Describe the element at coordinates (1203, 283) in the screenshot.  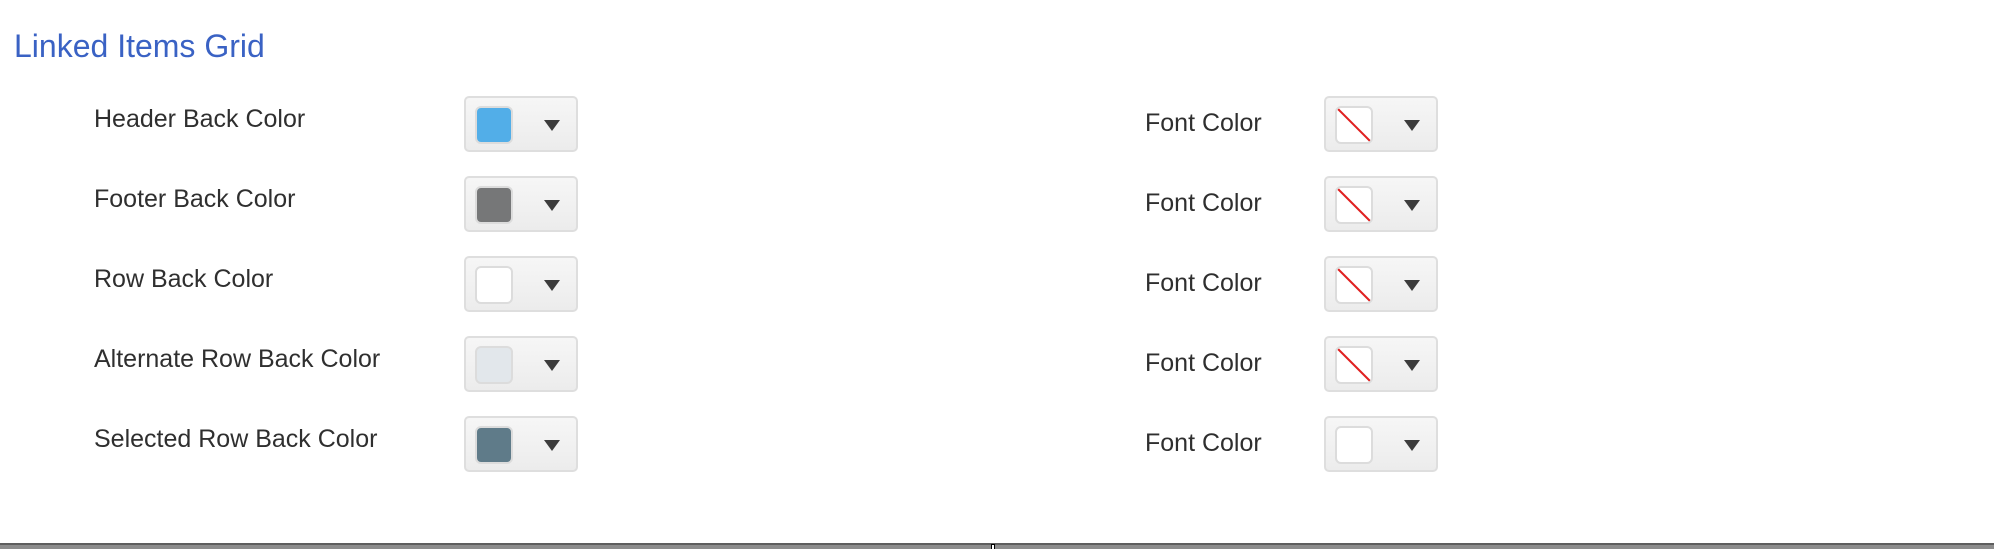
I see `row-font-color-label: Font Color` at that location.